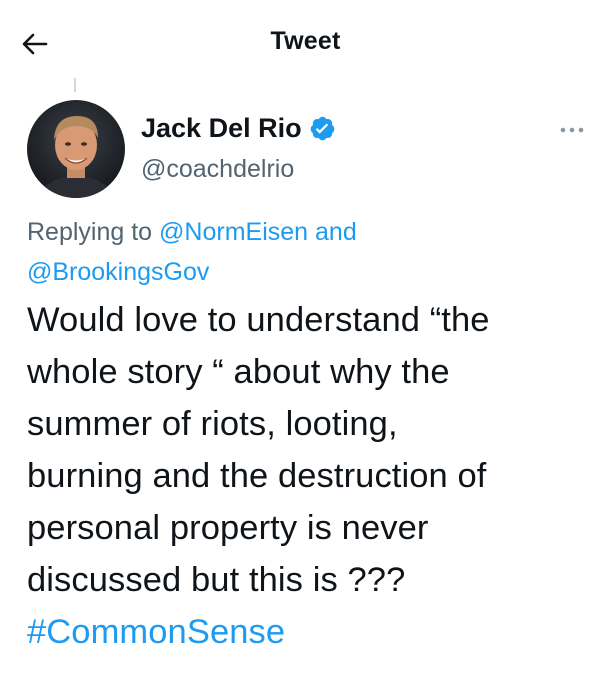 This screenshot has height=680, width=611. I want to click on thread-connector-line, so click(75, 85).